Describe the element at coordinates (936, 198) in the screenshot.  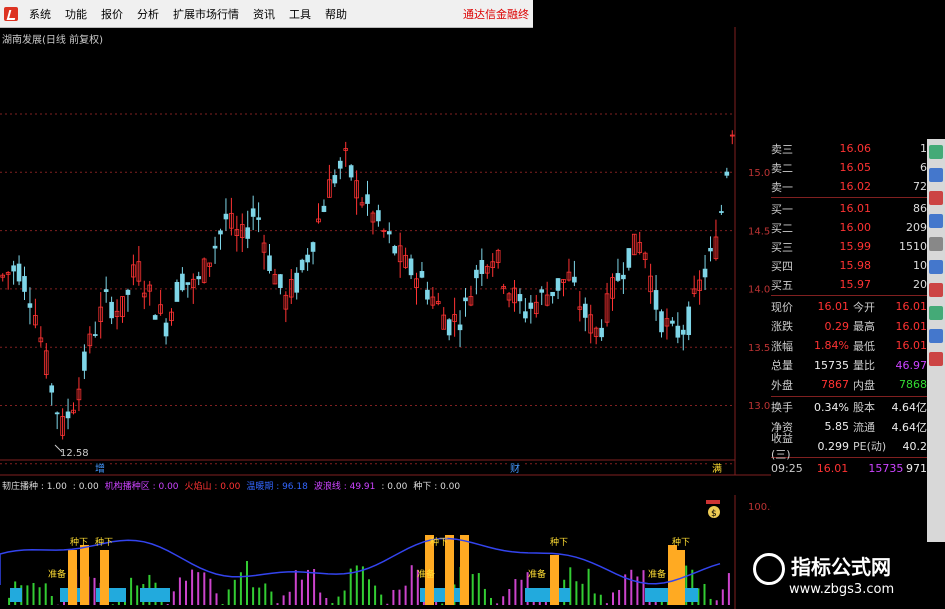
I see `finance-tool-icon` at that location.